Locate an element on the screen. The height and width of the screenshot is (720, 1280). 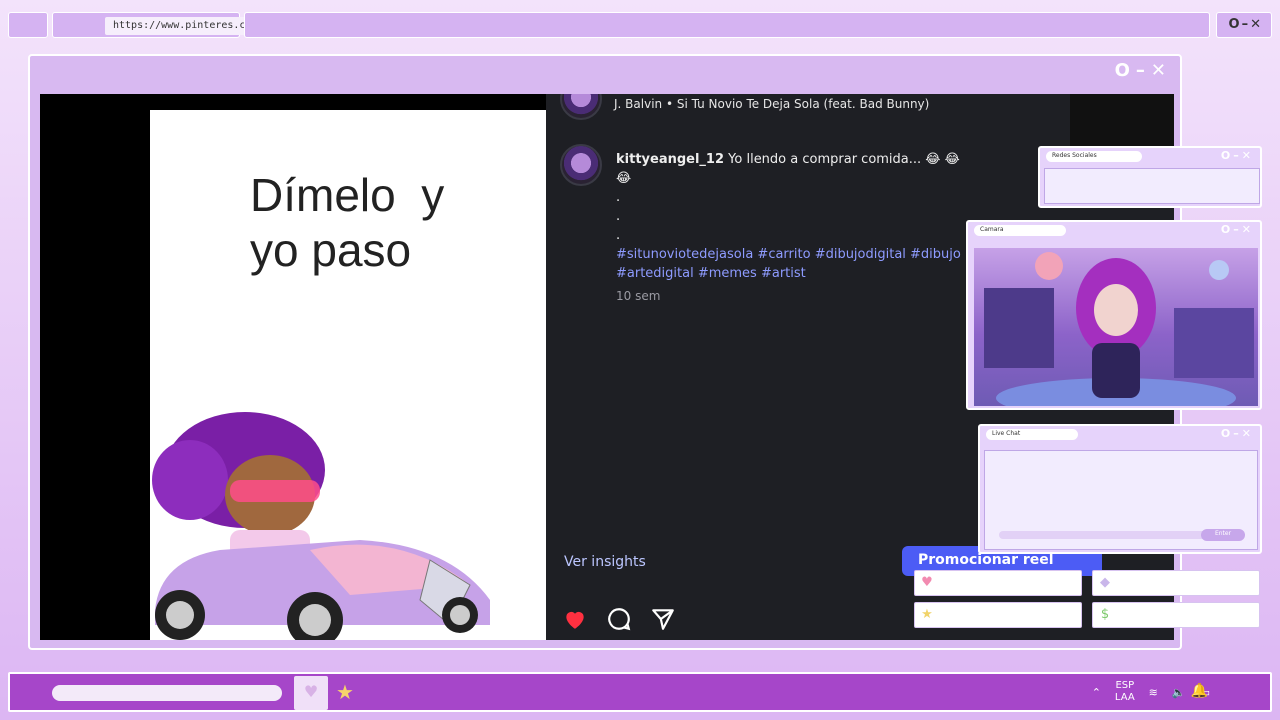
social-panel: Redes Sociales O–✕ is located at coordinates (1150, 177).